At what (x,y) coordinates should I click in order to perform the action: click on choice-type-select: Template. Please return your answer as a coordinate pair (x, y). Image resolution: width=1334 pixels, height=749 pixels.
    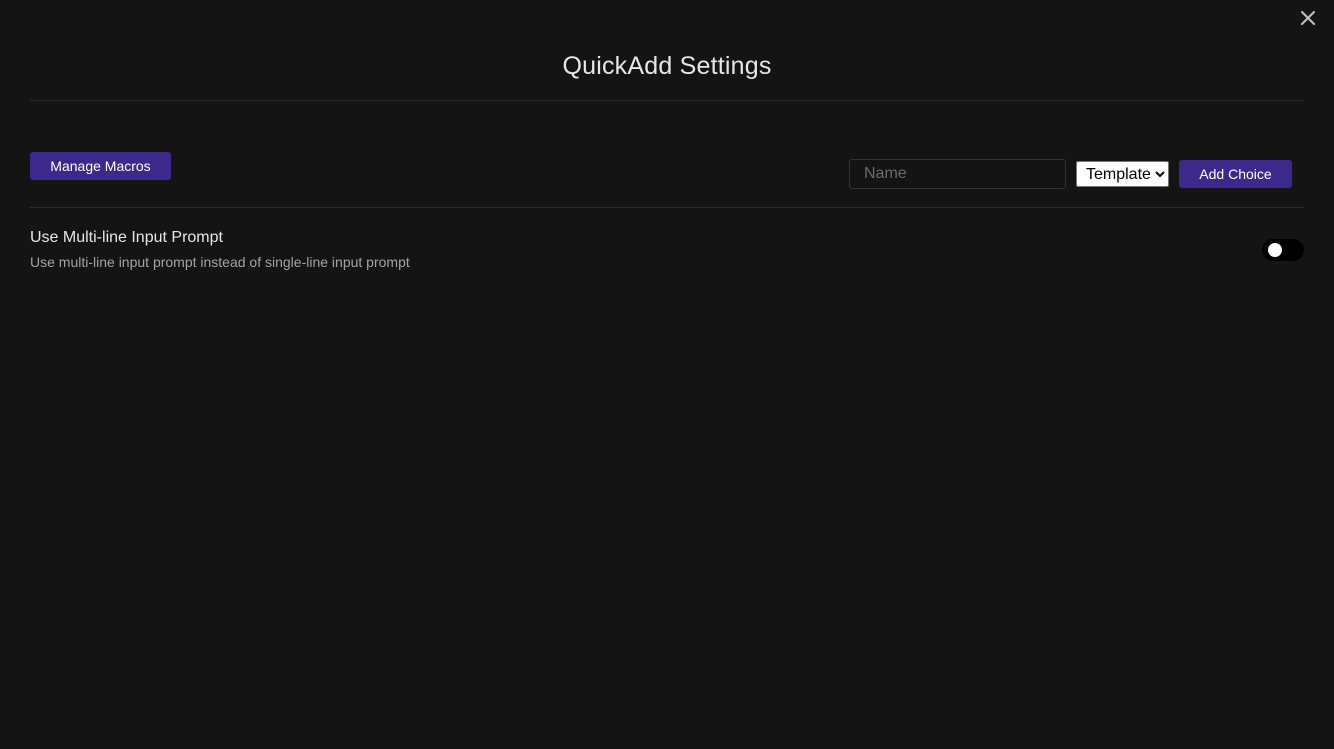
    Looking at the image, I should click on (1122, 174).